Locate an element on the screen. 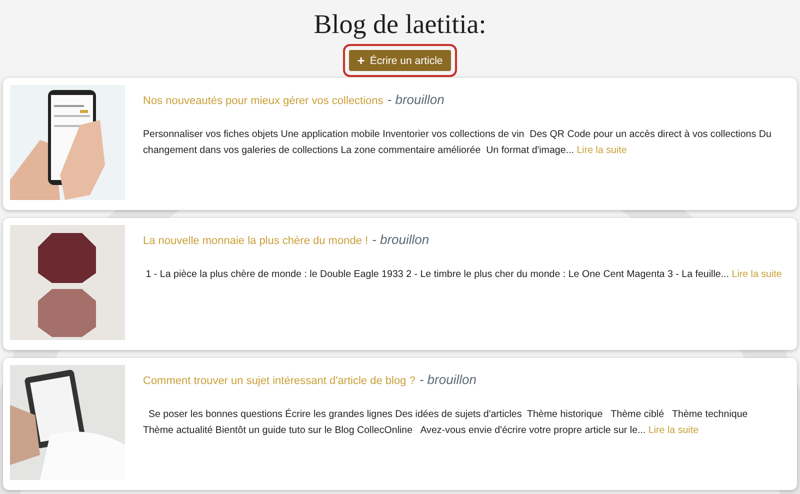  post-title-link: La nouvelle monnaie la plus chère du monde ! is located at coordinates (255, 241).